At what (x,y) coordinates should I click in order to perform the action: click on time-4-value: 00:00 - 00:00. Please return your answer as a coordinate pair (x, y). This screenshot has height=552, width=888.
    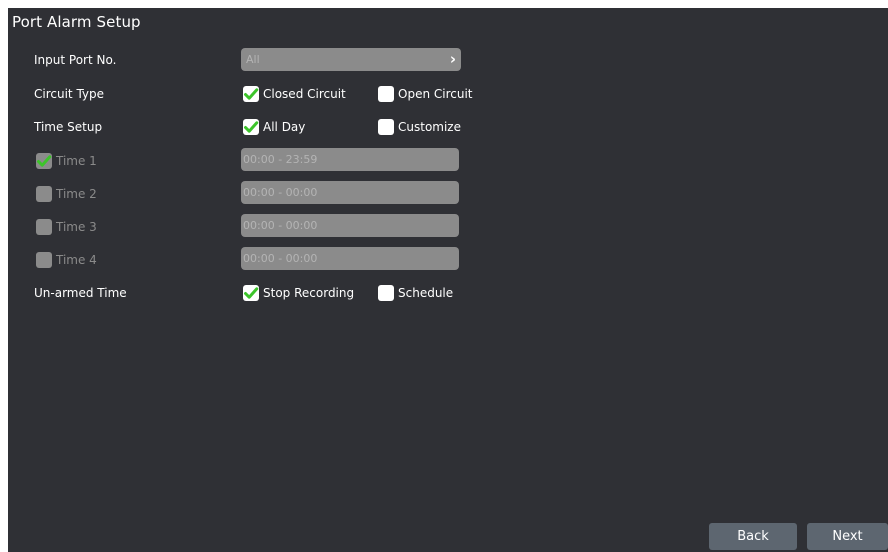
    Looking at the image, I should click on (280, 258).